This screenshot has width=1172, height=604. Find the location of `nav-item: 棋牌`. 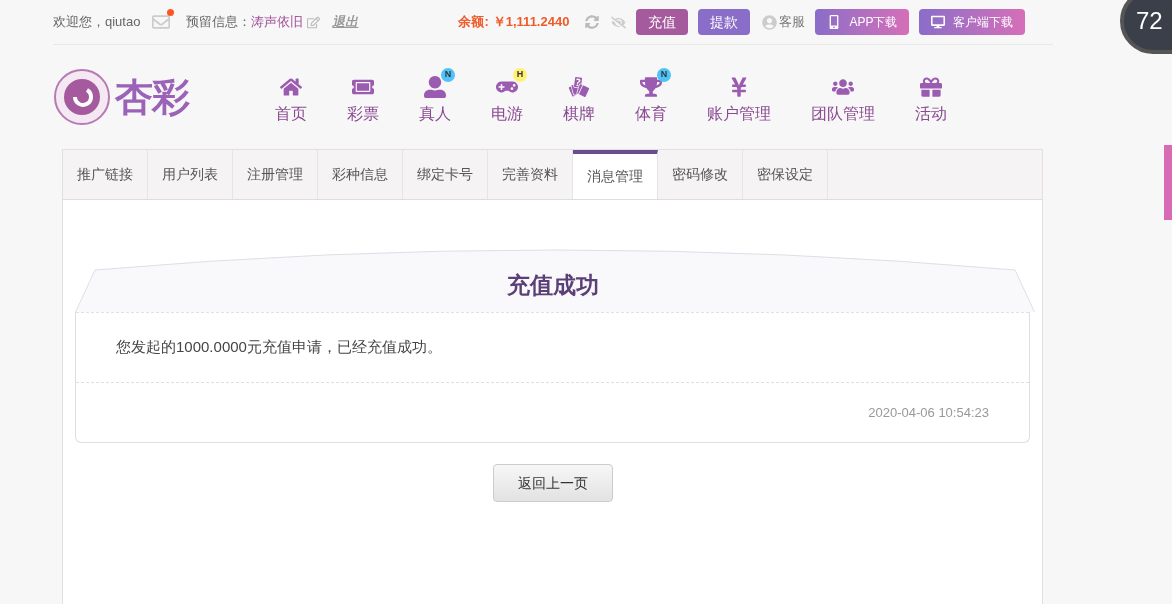

nav-item: 棋牌 is located at coordinates (579, 97).